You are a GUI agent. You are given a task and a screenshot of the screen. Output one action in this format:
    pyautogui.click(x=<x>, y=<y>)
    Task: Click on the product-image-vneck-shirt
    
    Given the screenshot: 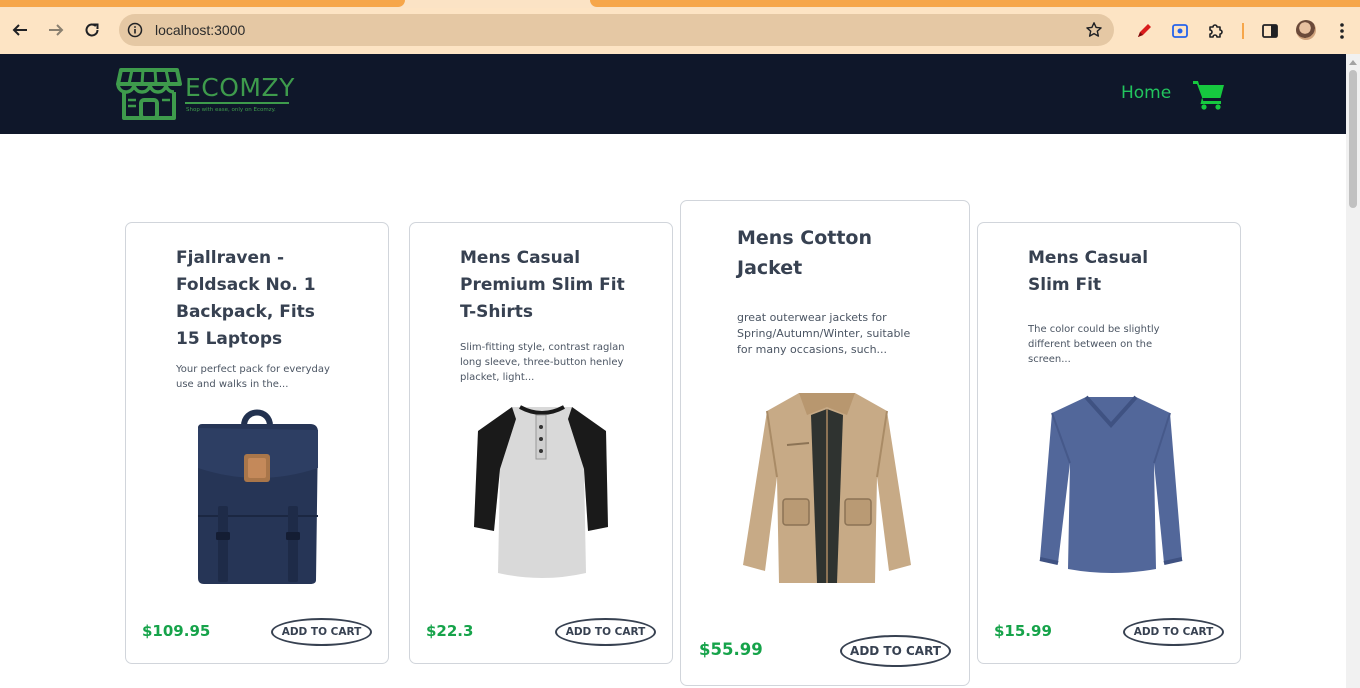 What is the action you would take?
    pyautogui.click(x=1111, y=484)
    